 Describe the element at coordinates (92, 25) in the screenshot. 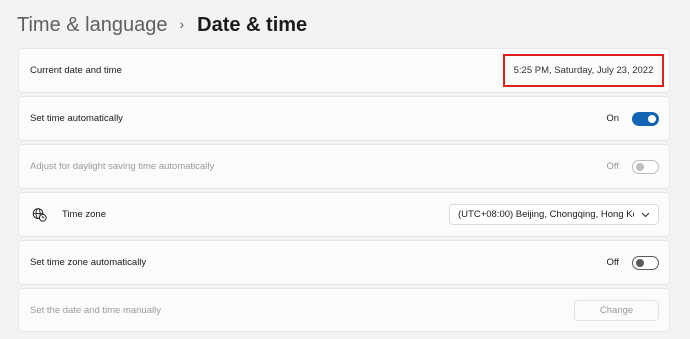

I see `breadcrumb-parent-link: Time & language` at that location.